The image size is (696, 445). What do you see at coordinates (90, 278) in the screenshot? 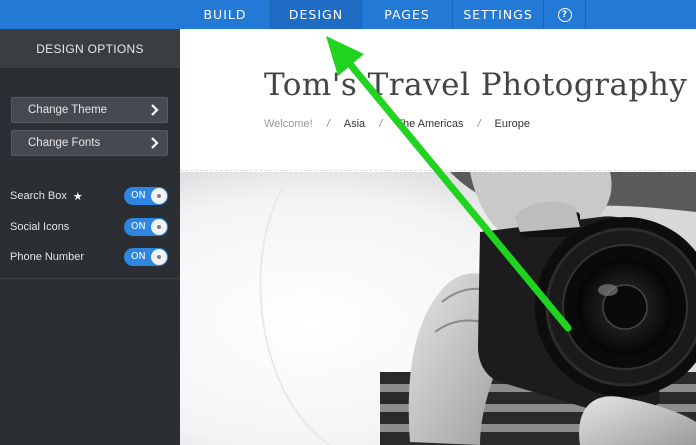
I see `sidebar-divider` at bounding box center [90, 278].